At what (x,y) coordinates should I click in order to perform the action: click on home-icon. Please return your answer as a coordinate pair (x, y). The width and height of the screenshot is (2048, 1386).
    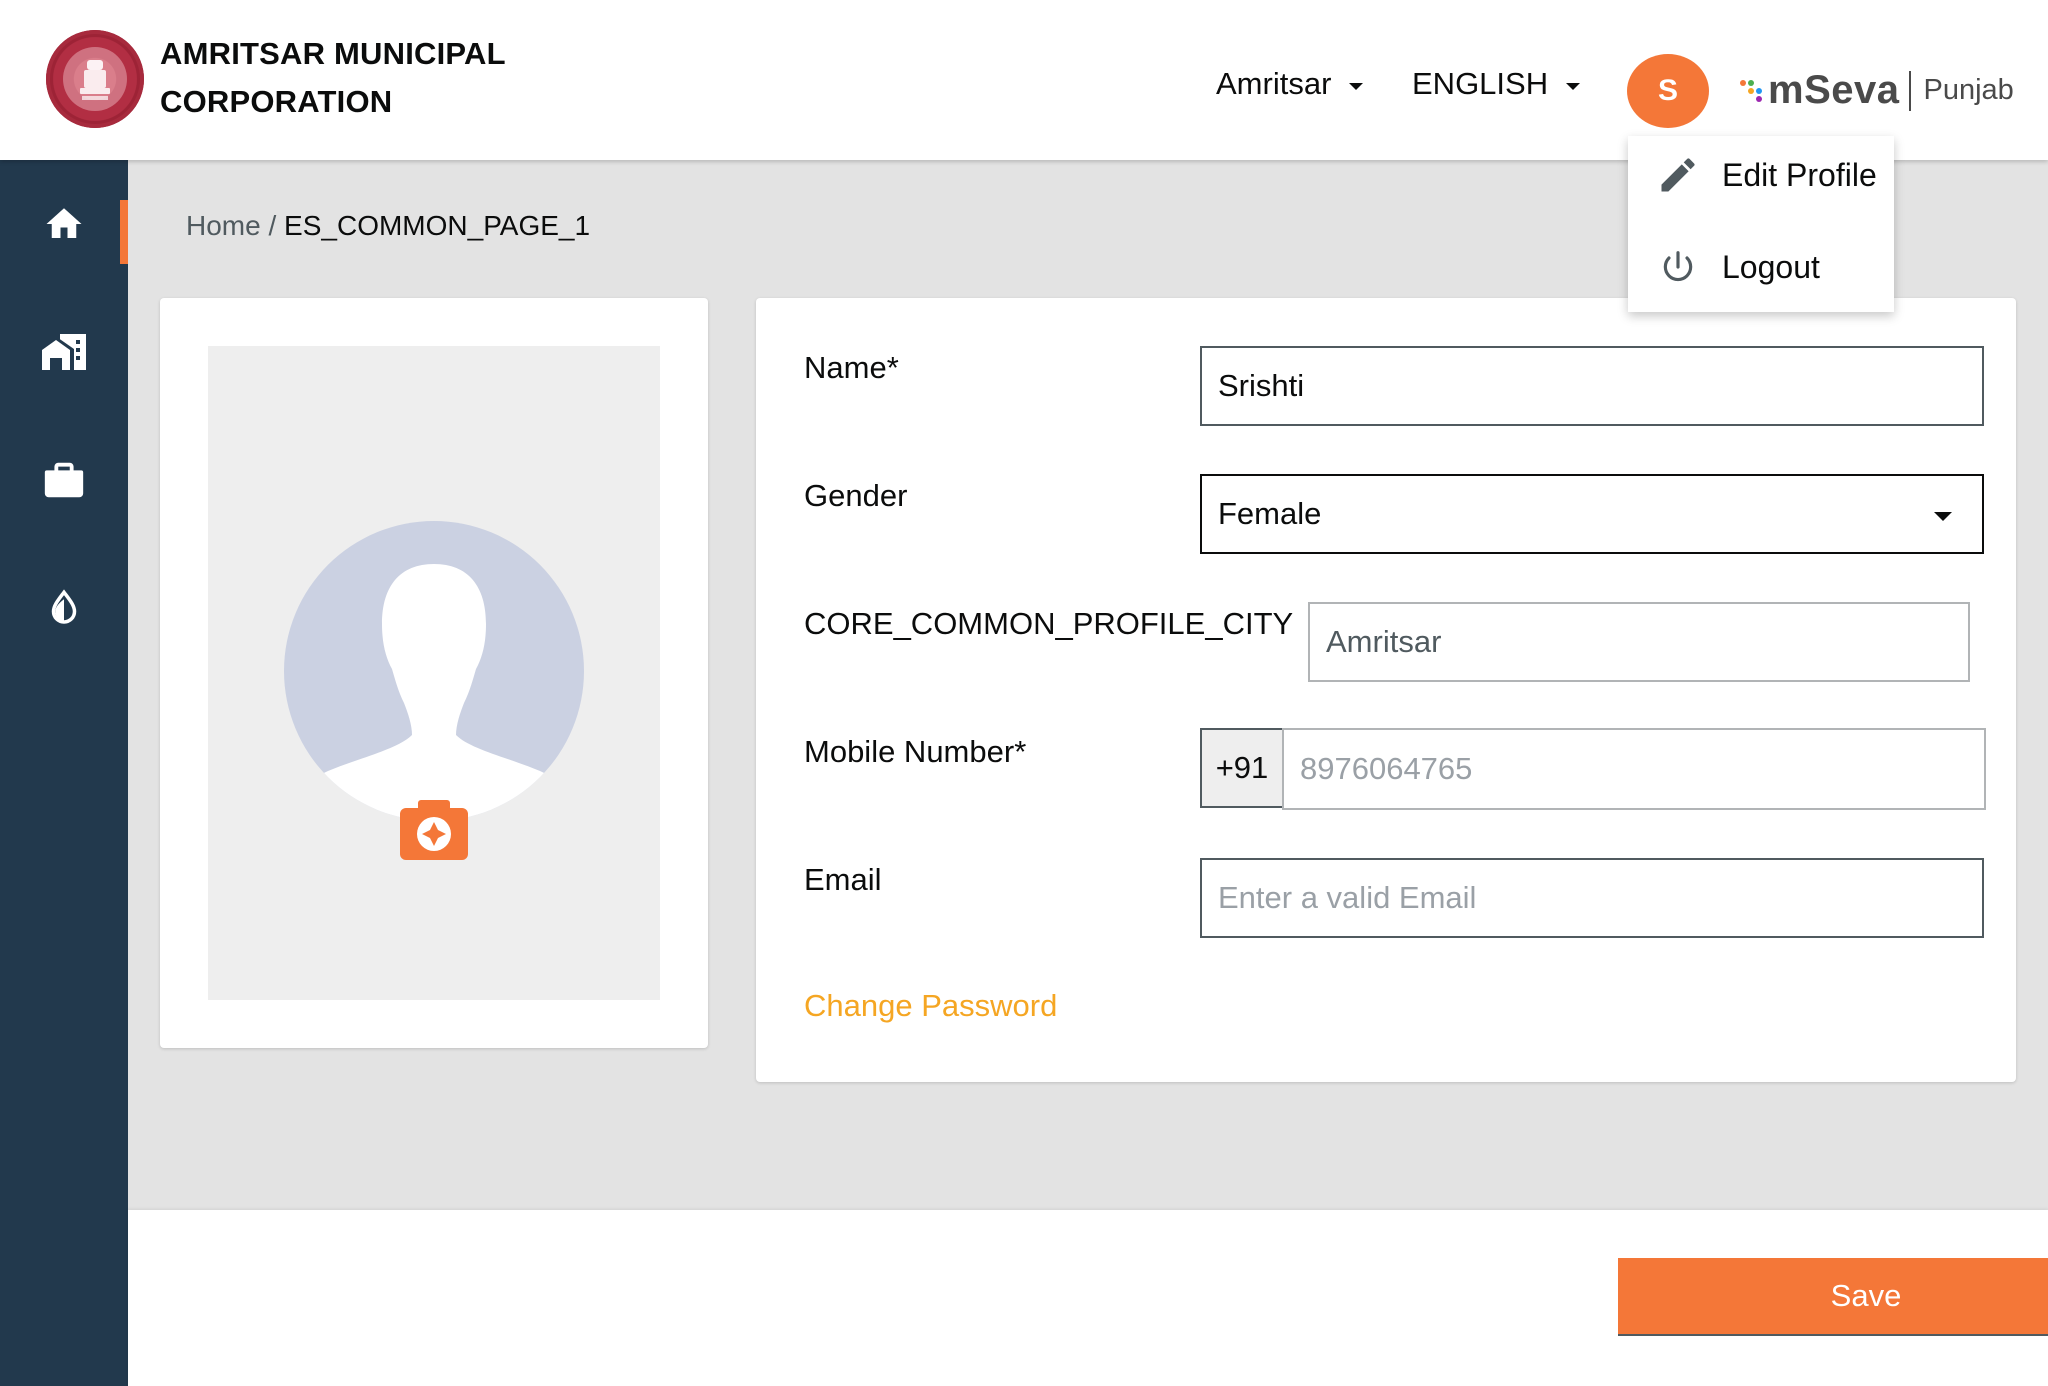
    Looking at the image, I should click on (64, 223).